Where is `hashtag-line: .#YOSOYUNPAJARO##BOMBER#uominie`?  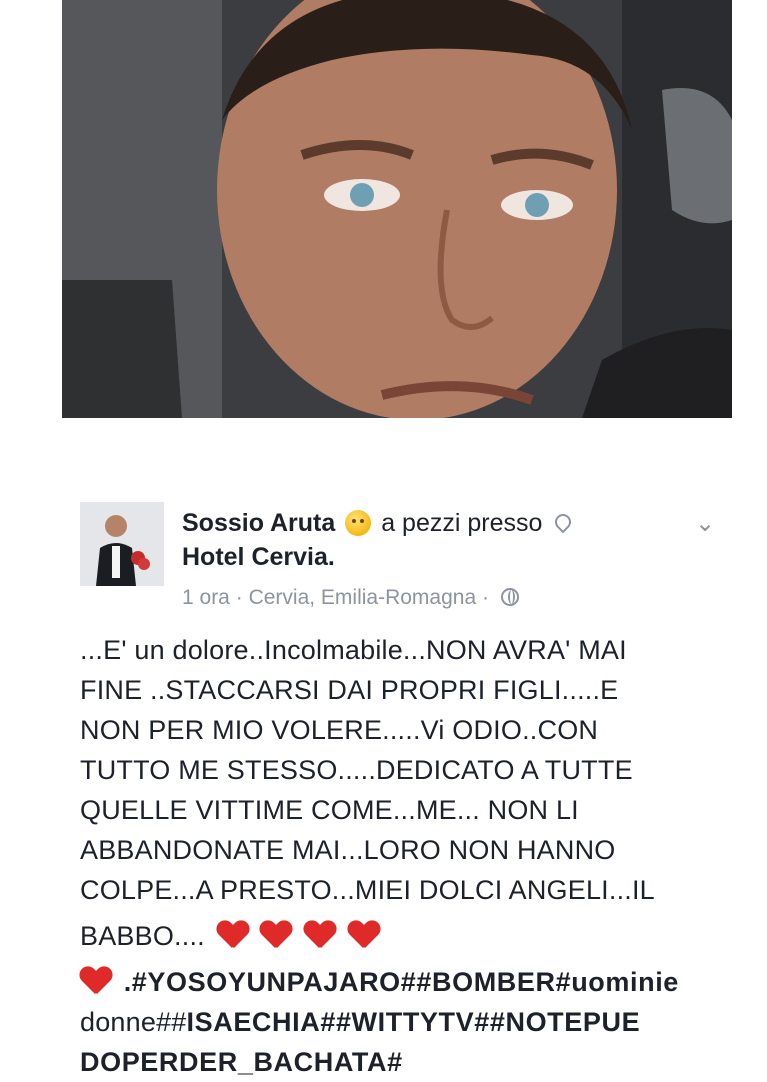 hashtag-line: .#YOSOYUNPAJARO##BOMBER#uominie is located at coordinates (395, 982).